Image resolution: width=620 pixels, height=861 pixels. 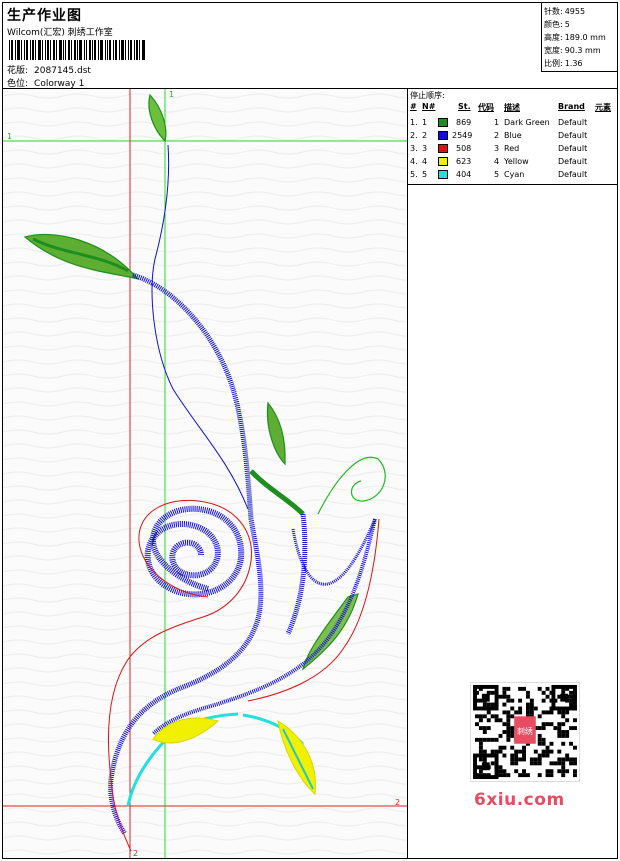 I want to click on guide-label-h-green: 1, so click(x=9, y=136).